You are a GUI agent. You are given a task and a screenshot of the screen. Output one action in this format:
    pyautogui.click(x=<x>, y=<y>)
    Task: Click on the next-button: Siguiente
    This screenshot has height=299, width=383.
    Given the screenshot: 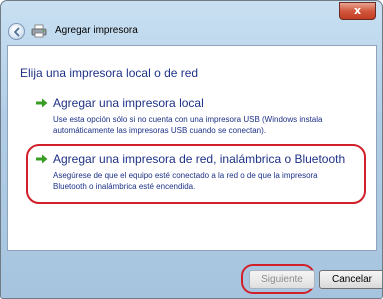 What is the action you would take?
    pyautogui.click(x=282, y=279)
    